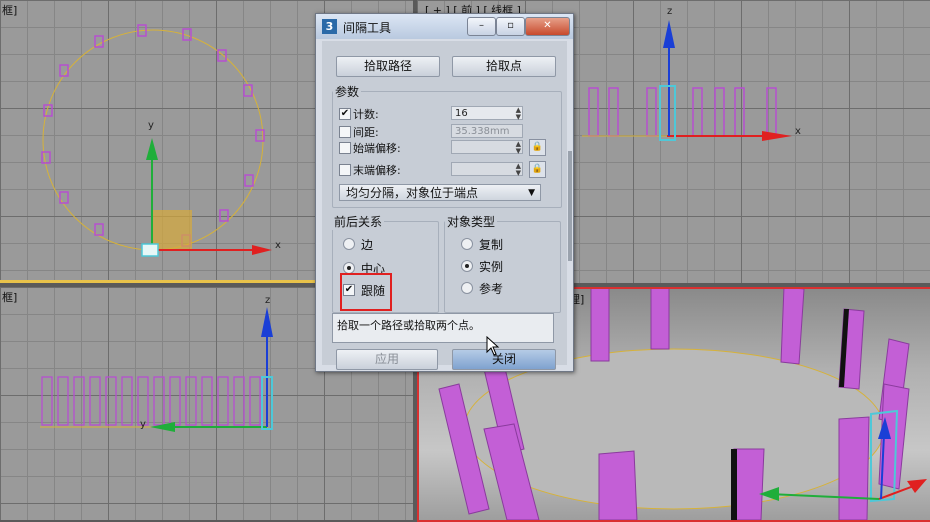 The image size is (930, 522). What do you see at coordinates (358, 221) in the screenshot?
I see `context-group-title: 前后关系` at bounding box center [358, 221].